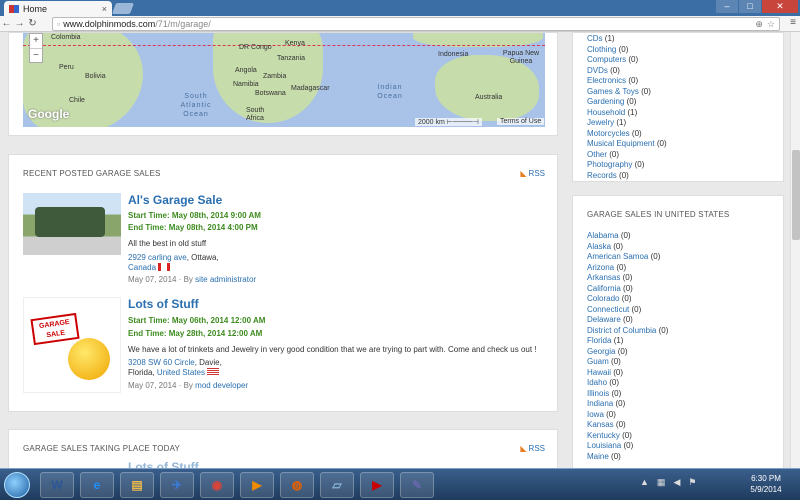  I want to click on close-window-button: ✕, so click(780, 6).